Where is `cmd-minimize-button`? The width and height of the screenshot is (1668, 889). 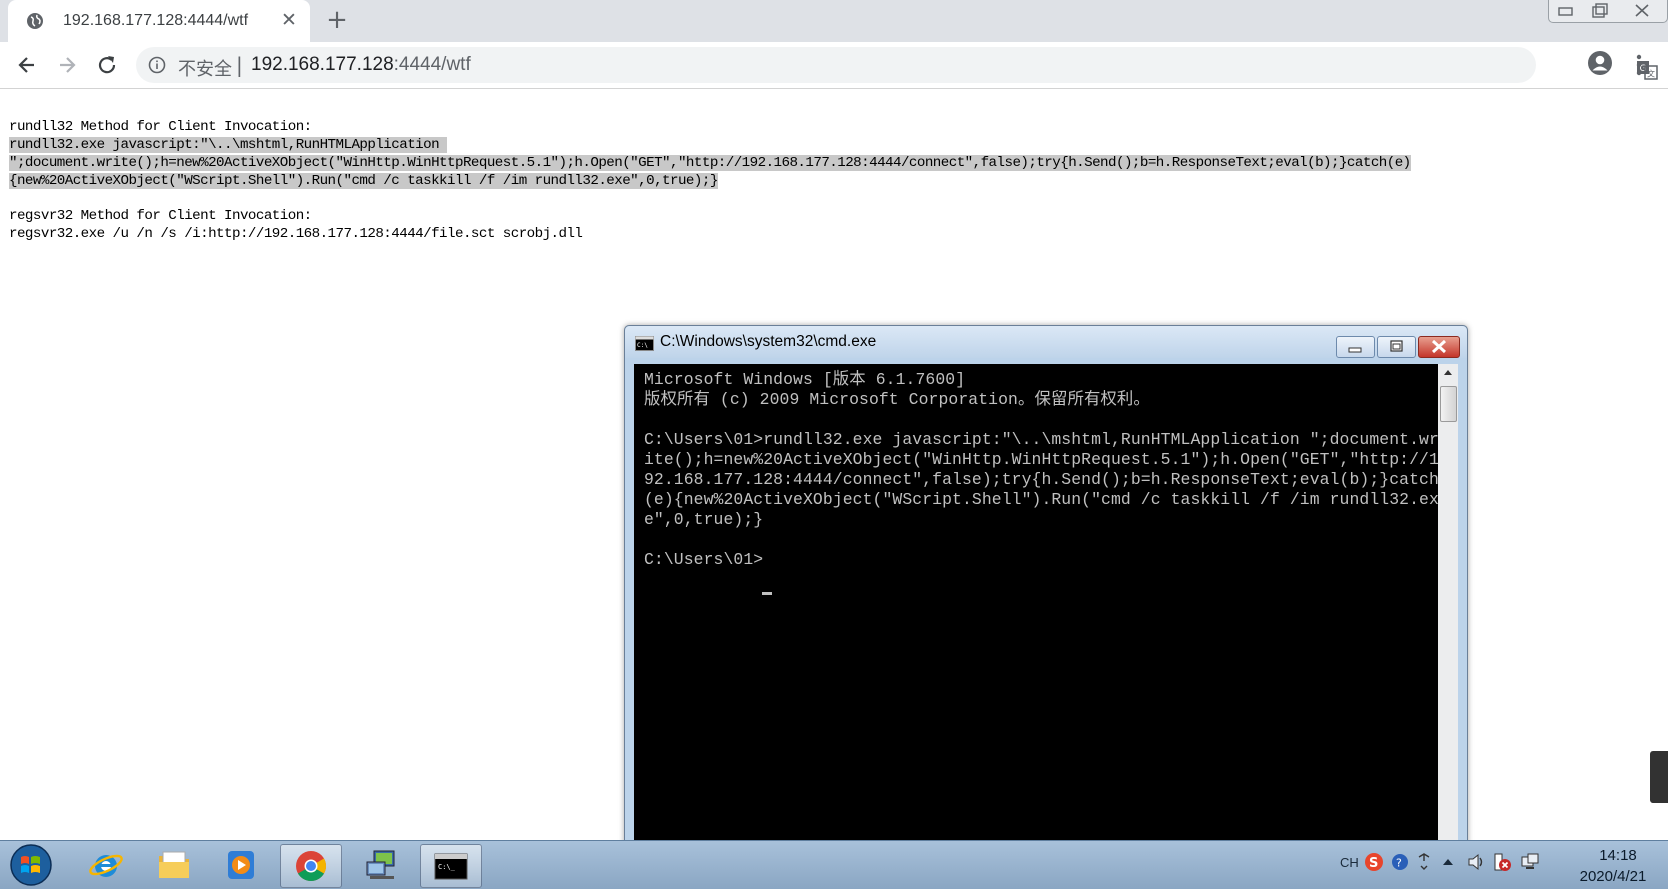 cmd-minimize-button is located at coordinates (1355, 347).